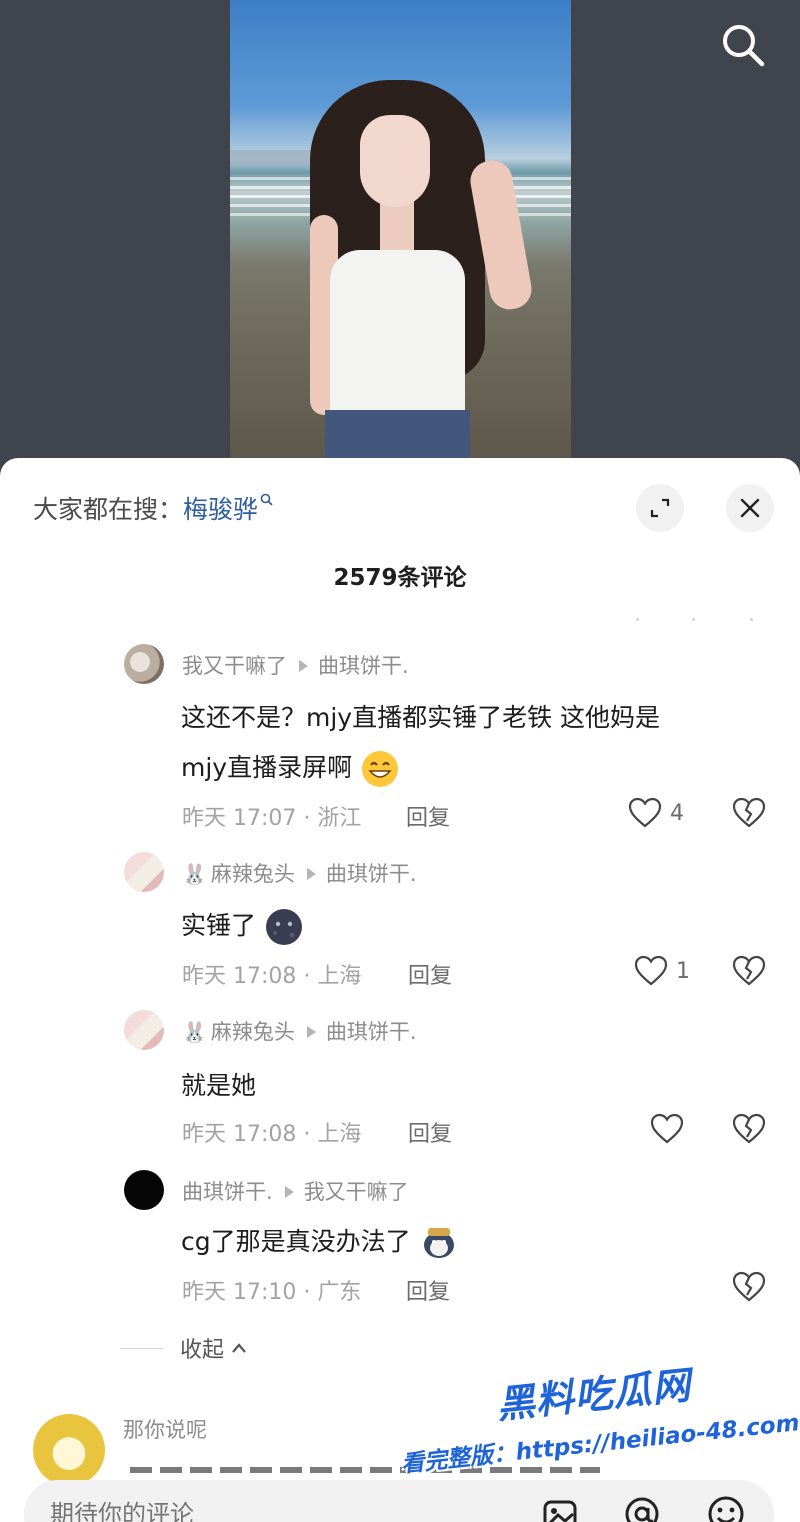 Image resolution: width=800 pixels, height=1522 pixels. I want to click on like-count: 4, so click(677, 813).